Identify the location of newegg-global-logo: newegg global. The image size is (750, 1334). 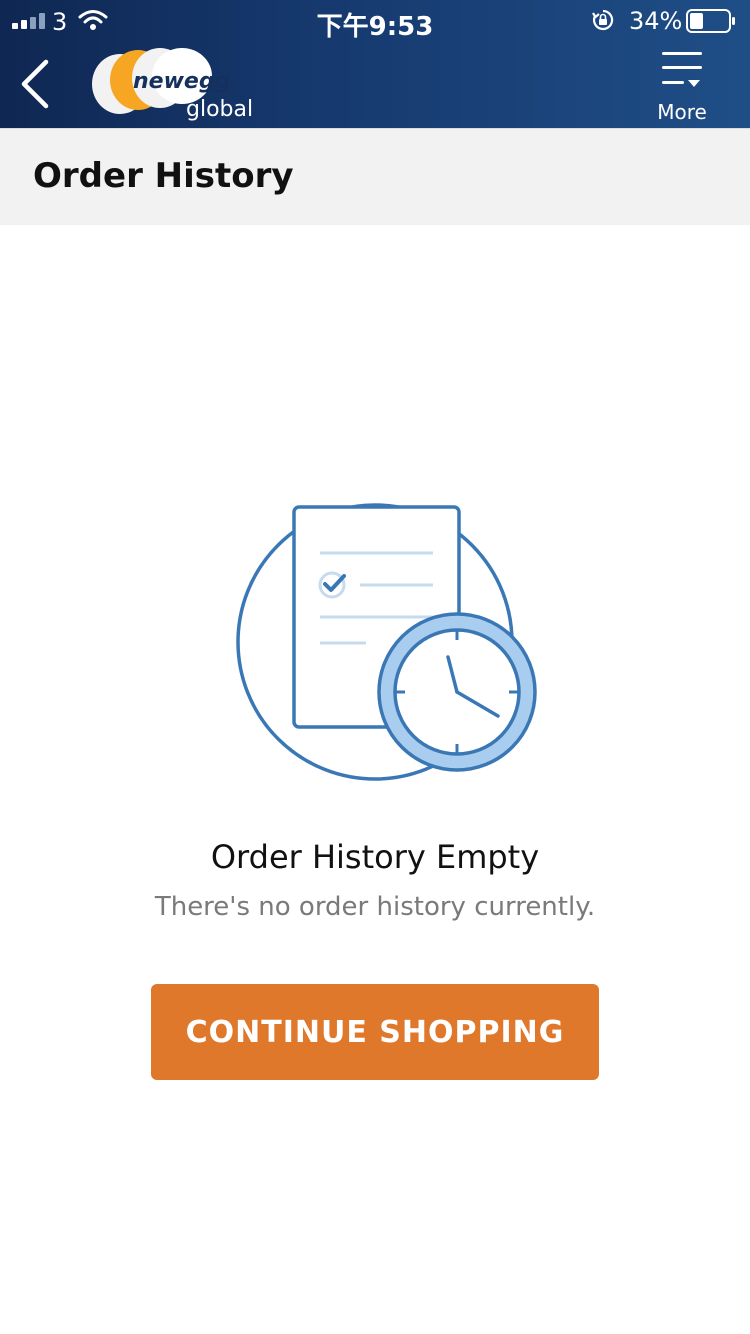
(173, 85).